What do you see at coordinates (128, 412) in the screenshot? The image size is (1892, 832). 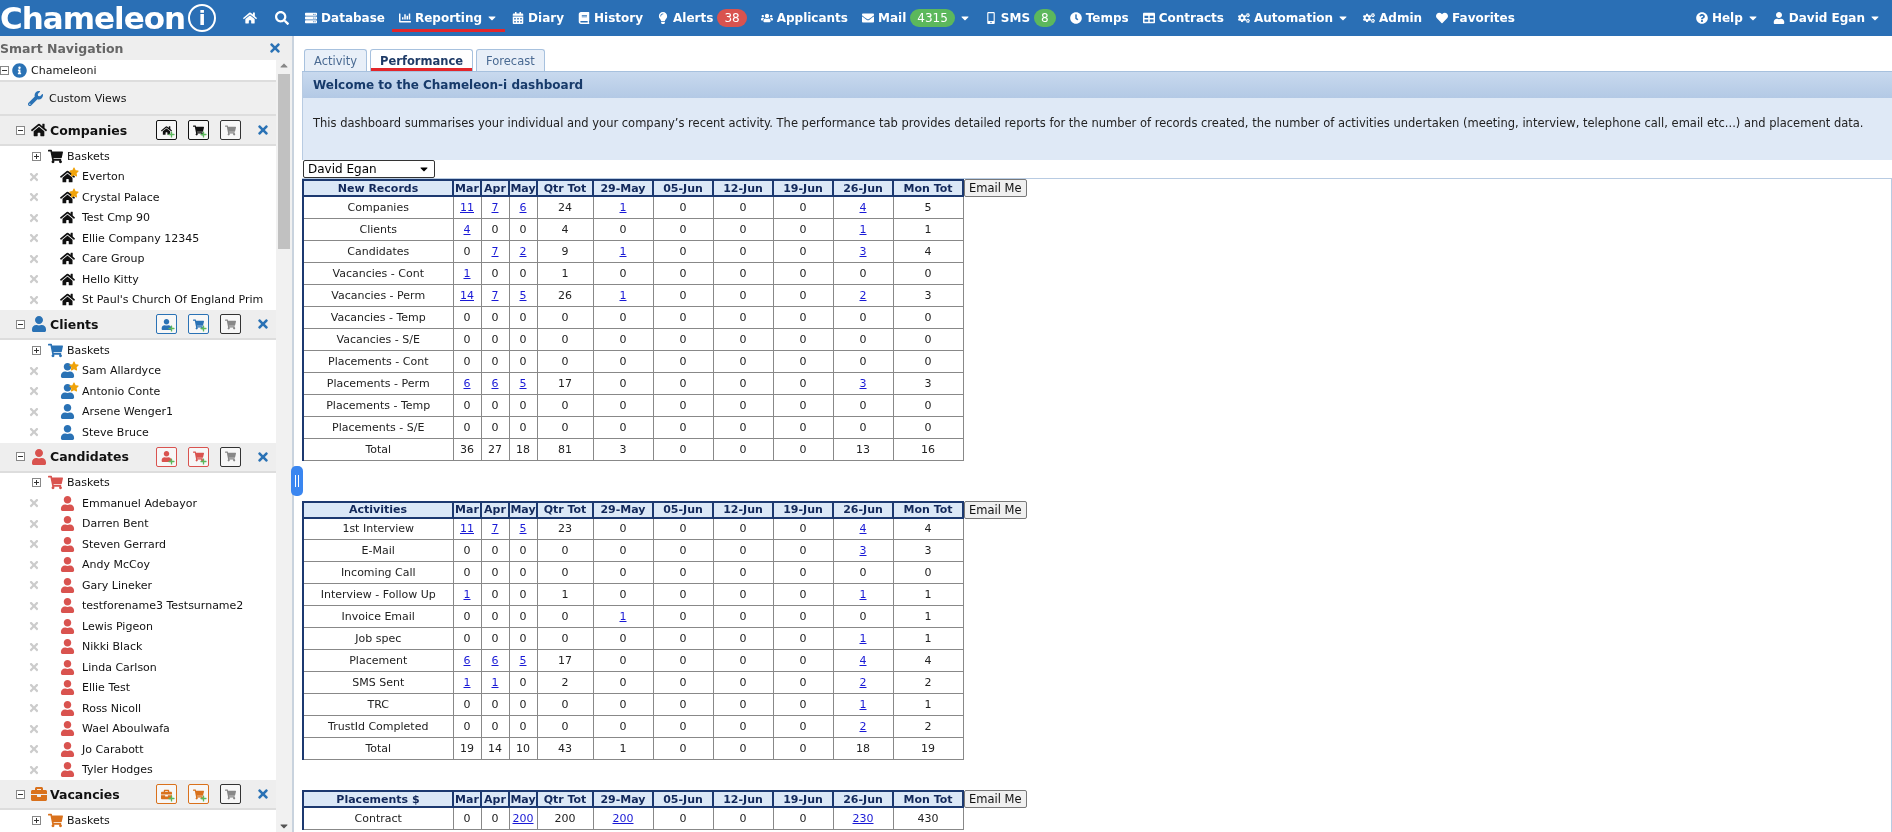 I see `tree-item: Arsene Wenger1` at bounding box center [128, 412].